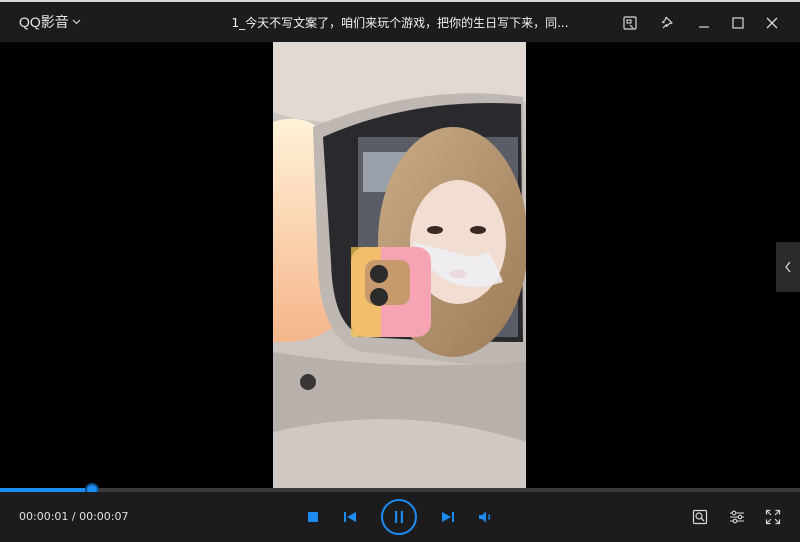  I want to click on fullscreen-icon, so click(773, 517).